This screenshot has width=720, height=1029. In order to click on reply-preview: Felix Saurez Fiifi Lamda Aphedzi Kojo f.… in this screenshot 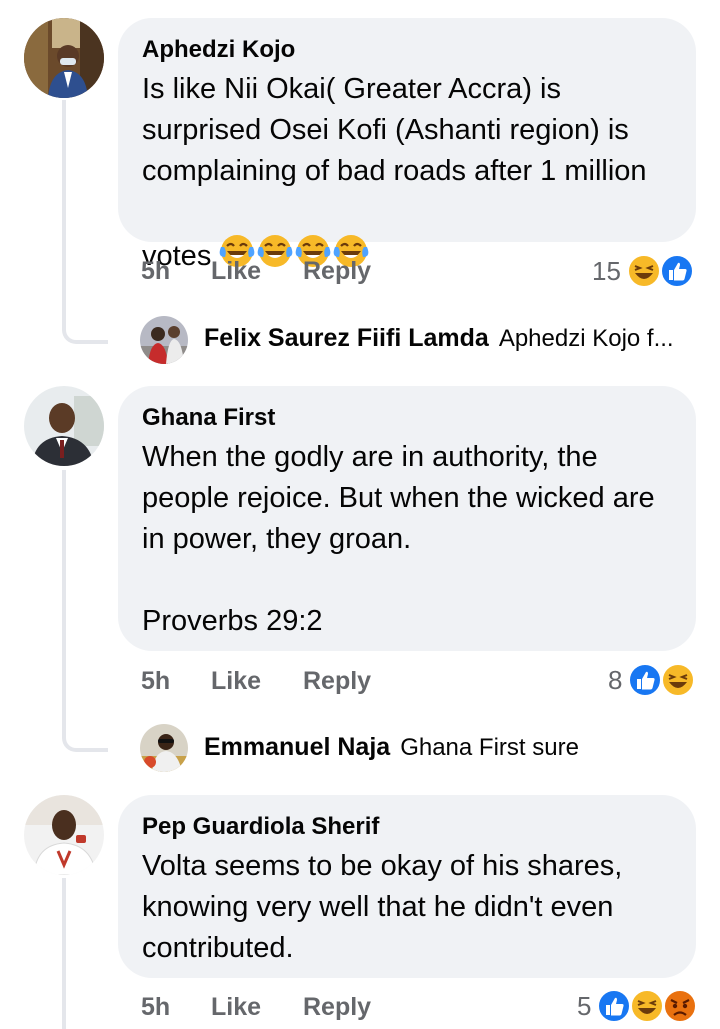, I will do `click(439, 338)`.